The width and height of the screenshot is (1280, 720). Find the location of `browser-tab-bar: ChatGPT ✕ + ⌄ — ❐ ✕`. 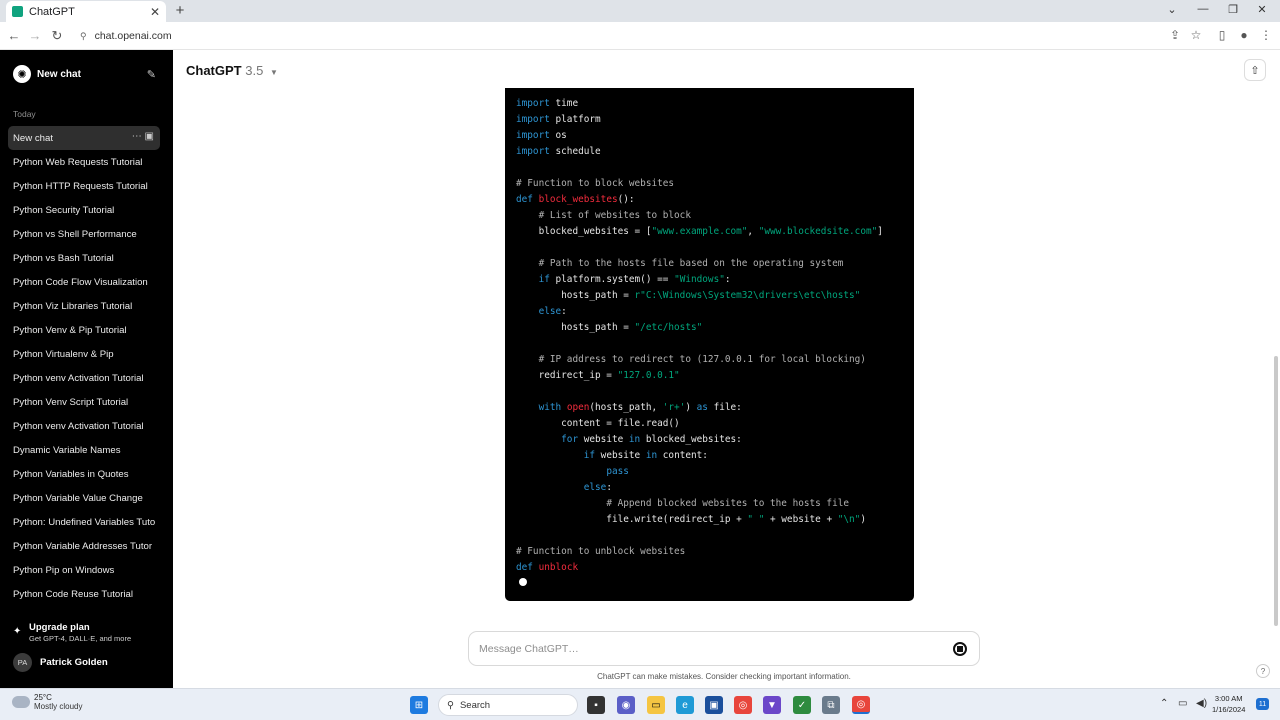

browser-tab-bar: ChatGPT ✕ + ⌄ — ❐ ✕ is located at coordinates (640, 11).